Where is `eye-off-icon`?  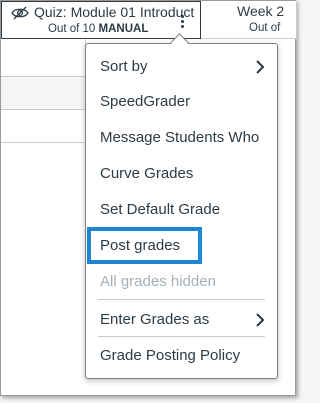
eye-off-icon is located at coordinates (20, 13).